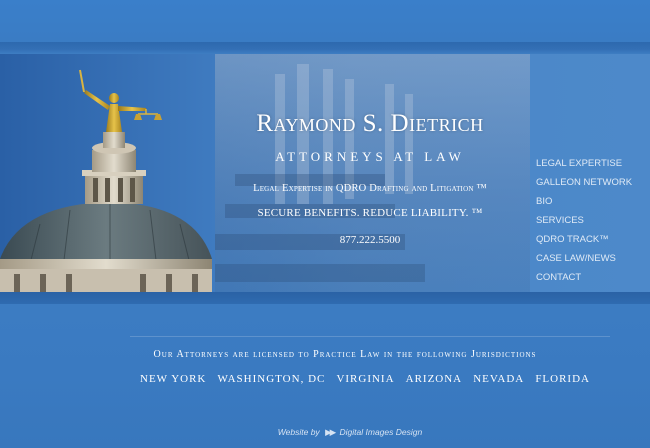  Describe the element at coordinates (591, 201) in the screenshot. I see `nav-item-bio: BIO` at that location.